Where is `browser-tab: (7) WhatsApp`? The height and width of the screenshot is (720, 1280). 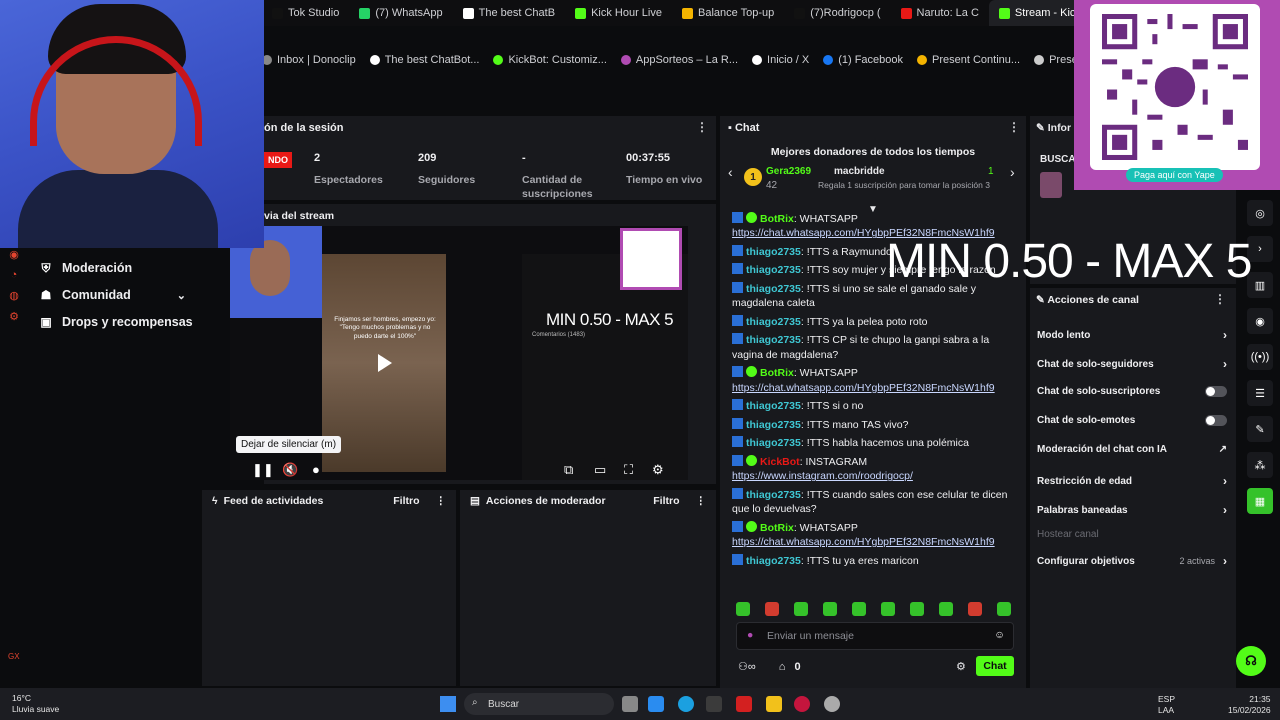
browser-tab: (7) WhatsApp is located at coordinates (400, 13).